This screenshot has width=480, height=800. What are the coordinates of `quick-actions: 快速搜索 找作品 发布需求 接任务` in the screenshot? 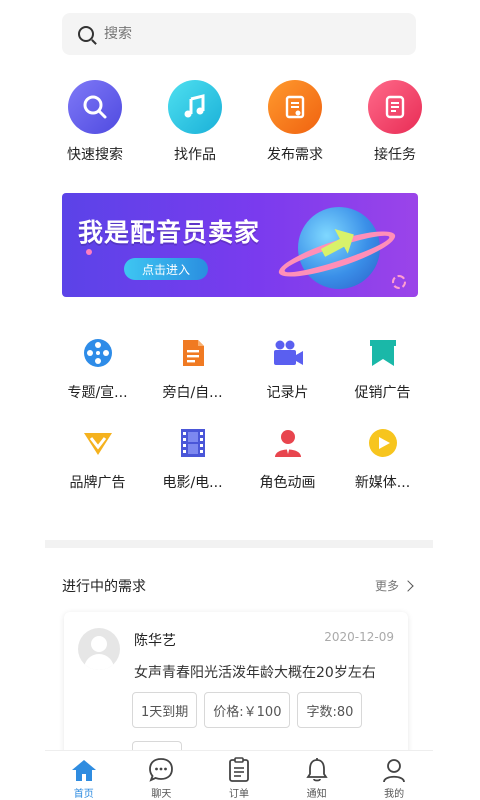 It's located at (245, 122).